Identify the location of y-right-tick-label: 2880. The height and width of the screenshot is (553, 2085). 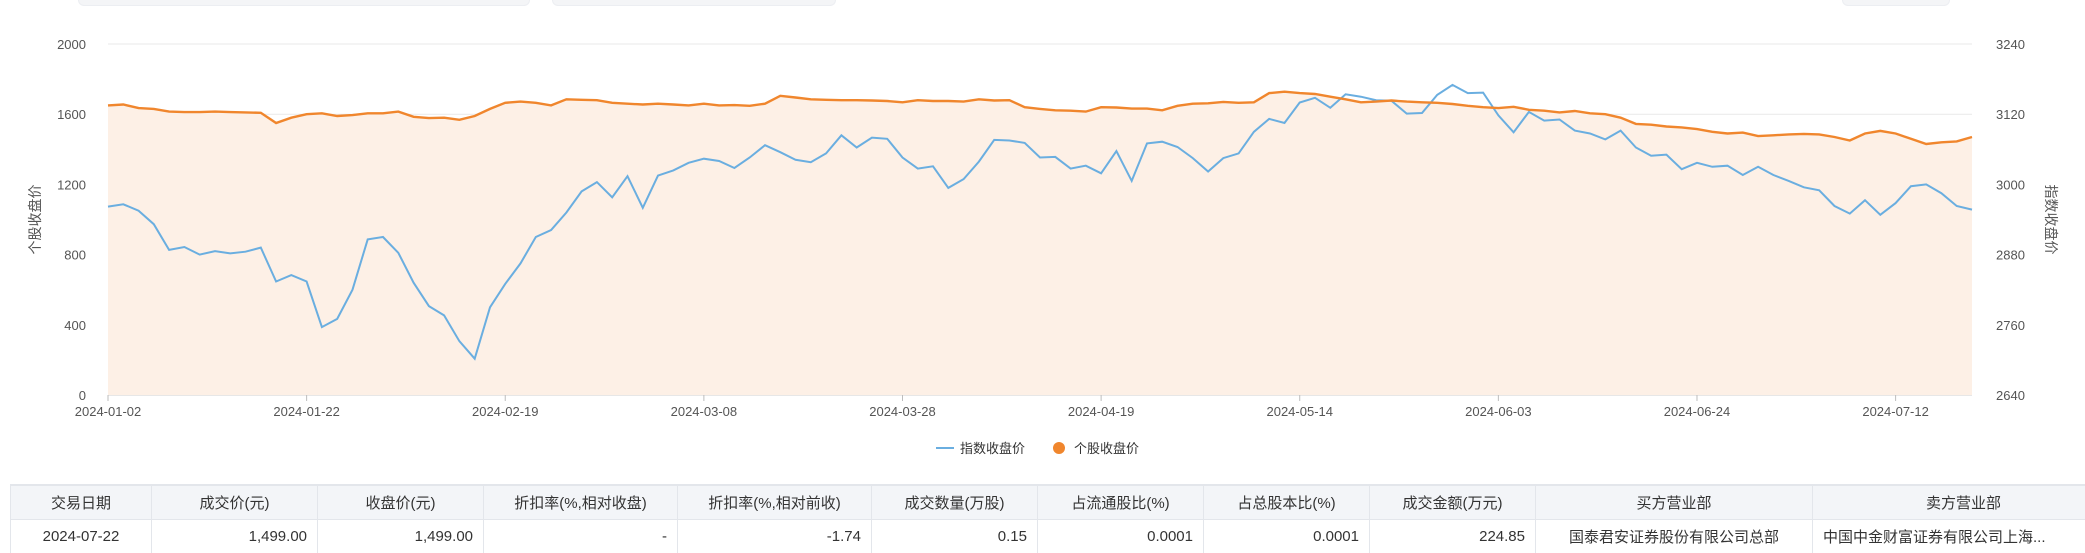
(2010, 255).